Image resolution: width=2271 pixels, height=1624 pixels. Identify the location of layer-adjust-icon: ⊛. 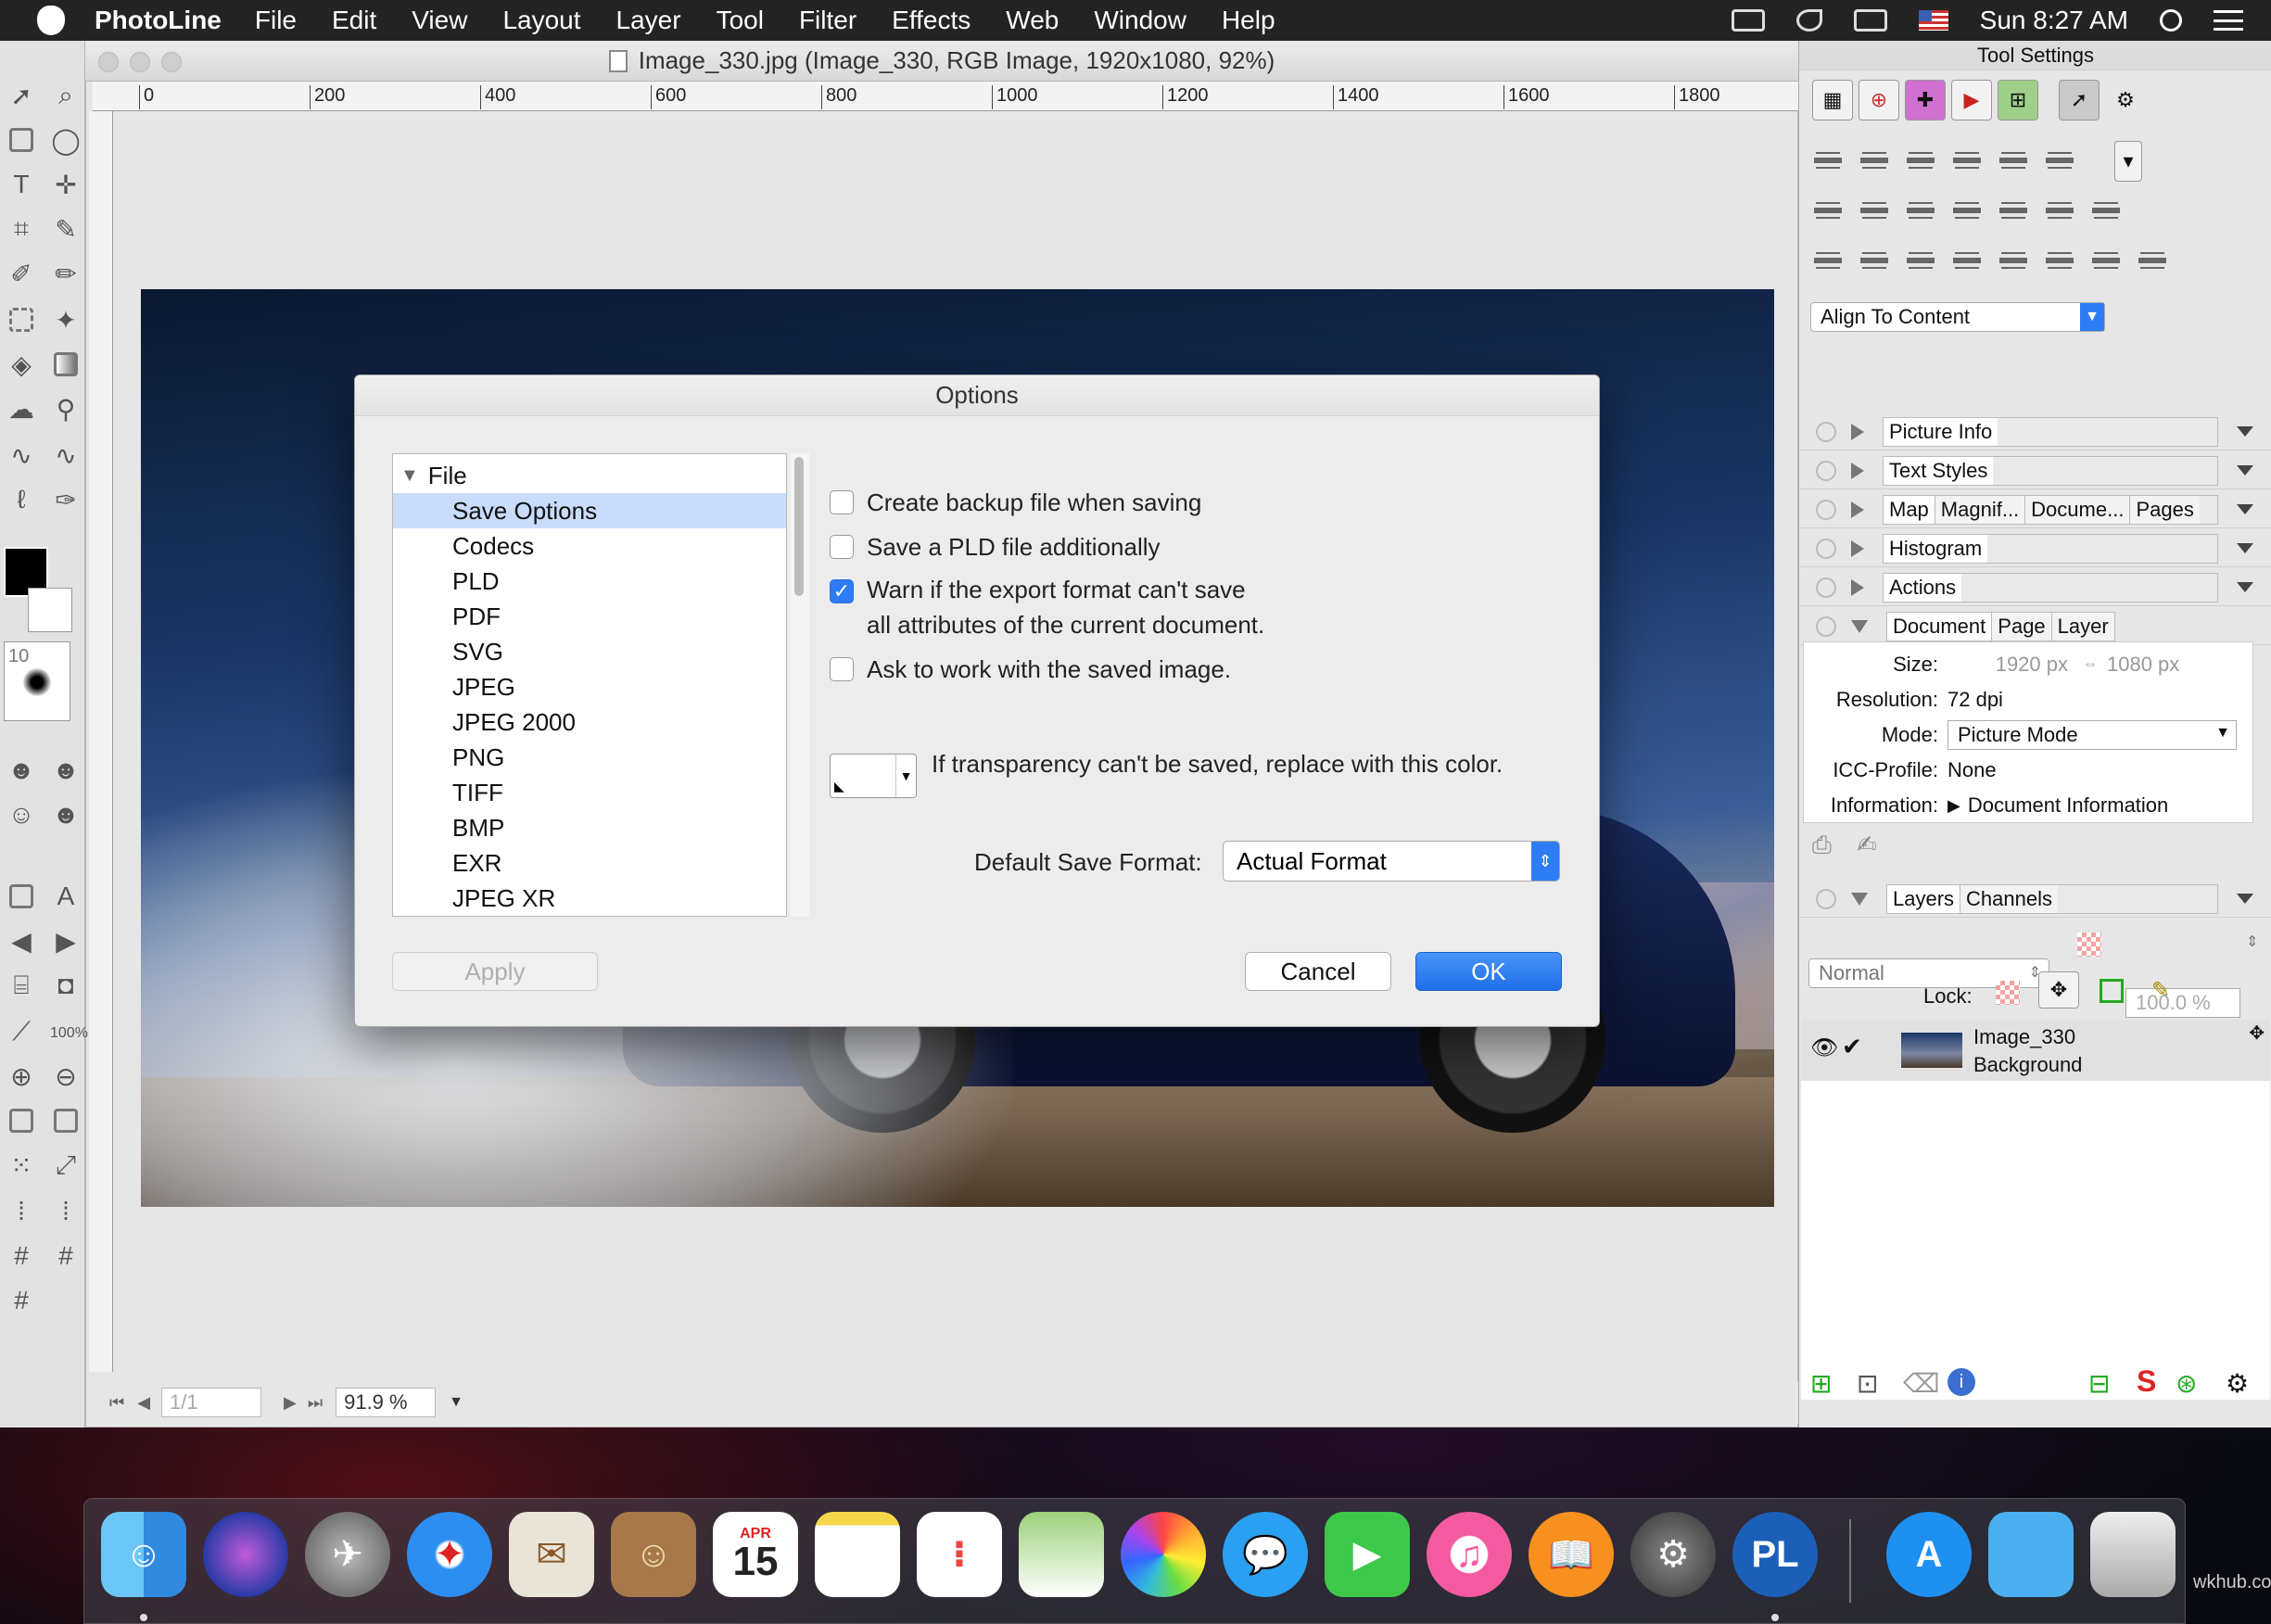
(2186, 1383).